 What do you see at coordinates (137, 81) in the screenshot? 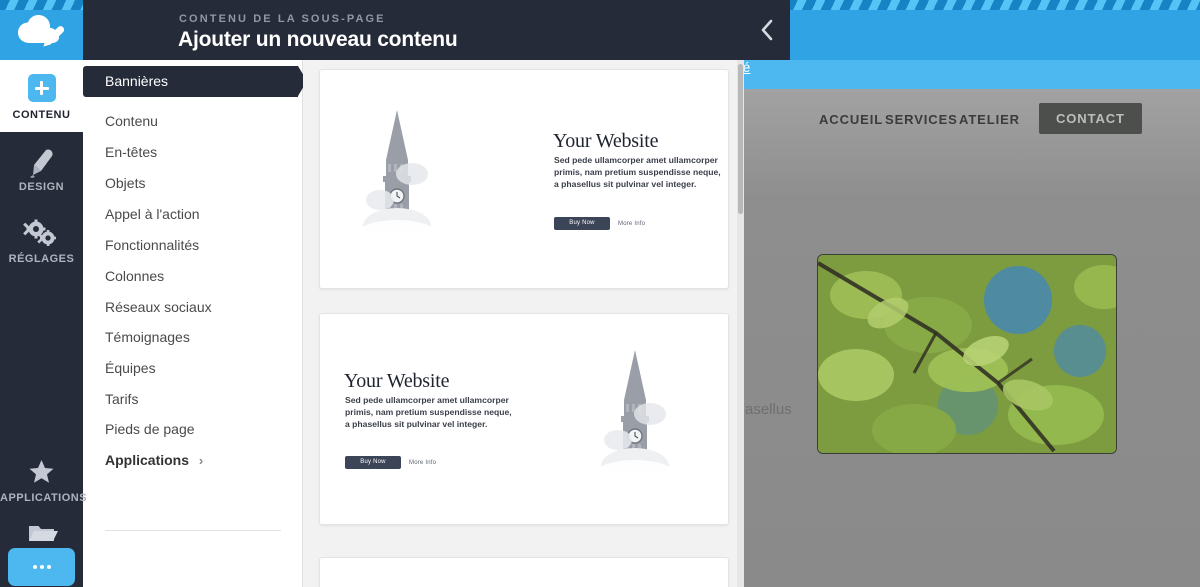
I see `category-label: Bannières` at bounding box center [137, 81].